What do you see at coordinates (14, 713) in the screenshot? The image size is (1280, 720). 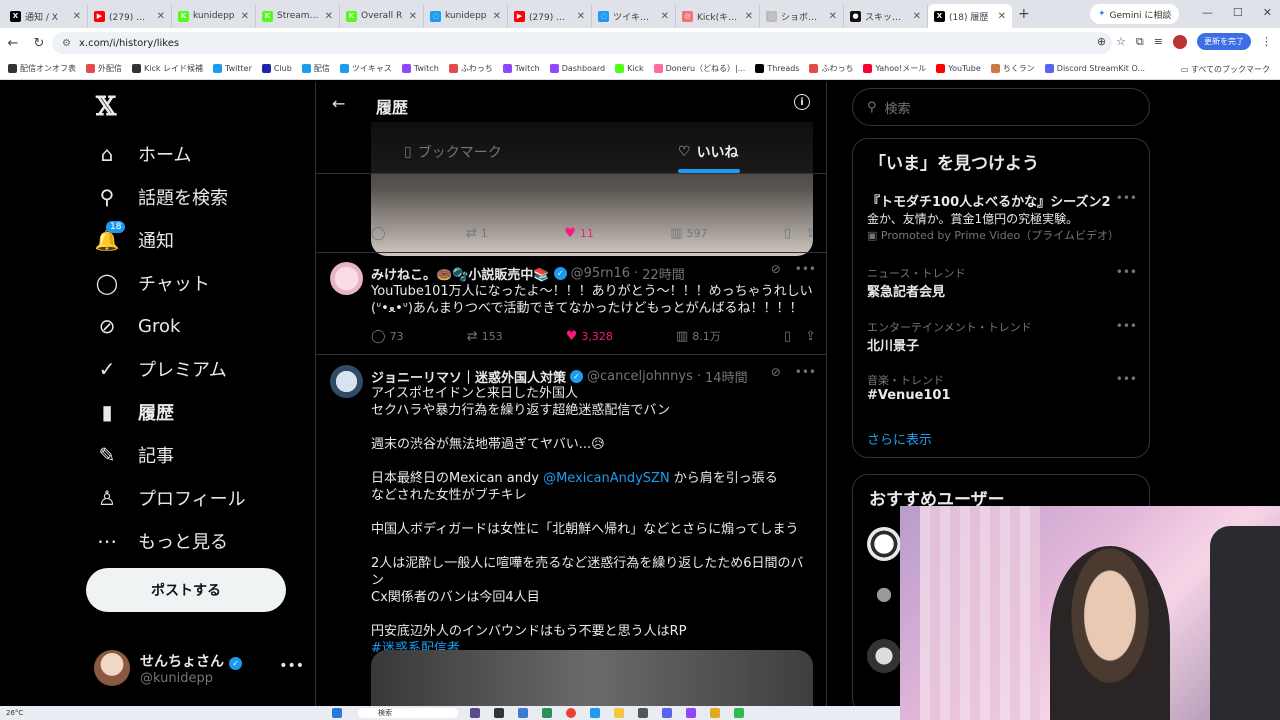 I see `weather-widget: 26°C` at bounding box center [14, 713].